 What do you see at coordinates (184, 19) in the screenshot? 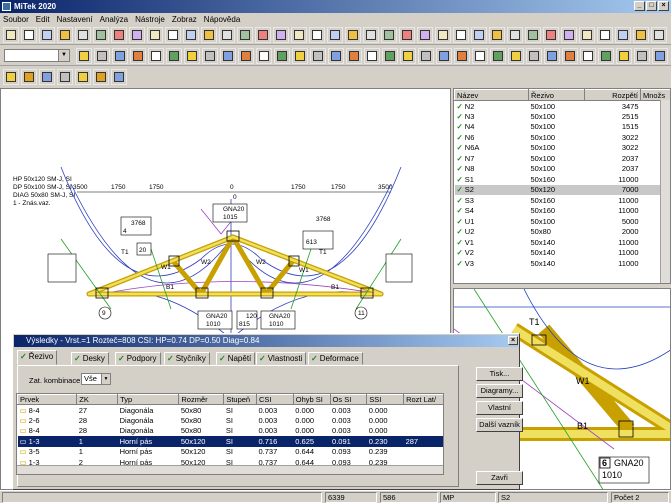
I see `menu-zobraz: Zobraz` at bounding box center [184, 19].